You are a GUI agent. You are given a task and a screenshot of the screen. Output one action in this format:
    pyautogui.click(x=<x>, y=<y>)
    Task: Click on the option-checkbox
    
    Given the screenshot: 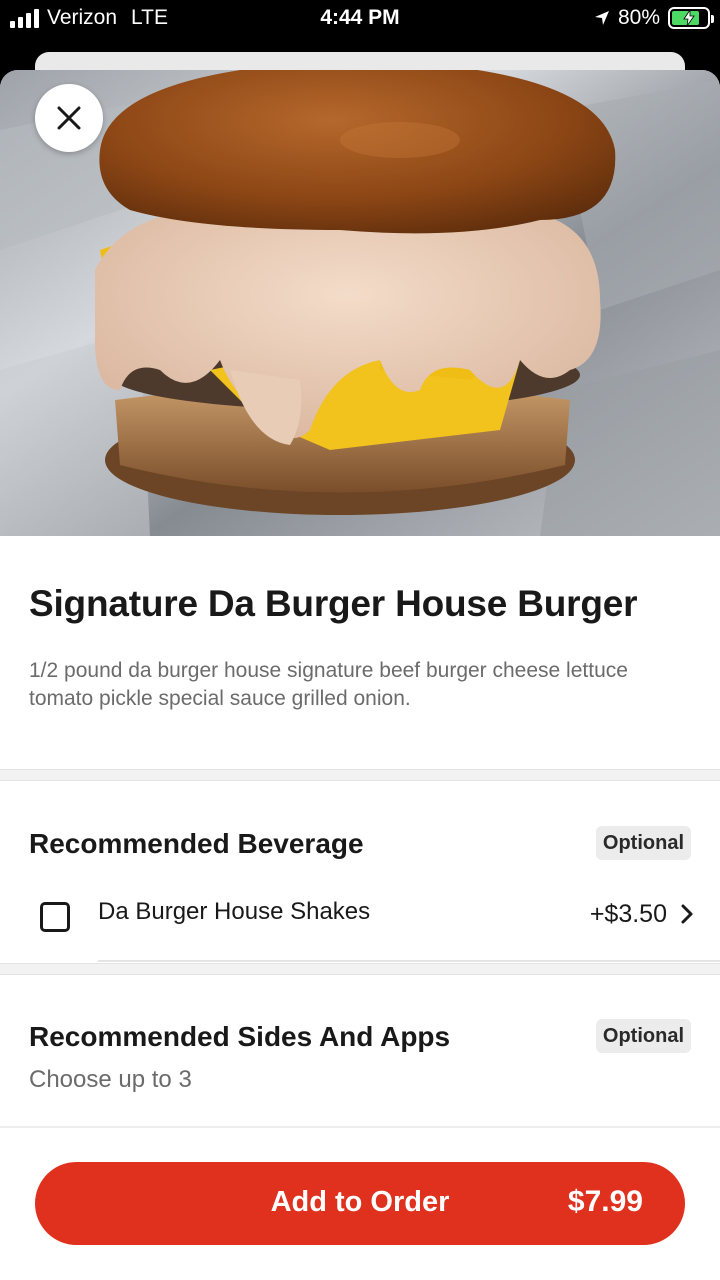 What is the action you would take?
    pyautogui.click(x=55, y=917)
    